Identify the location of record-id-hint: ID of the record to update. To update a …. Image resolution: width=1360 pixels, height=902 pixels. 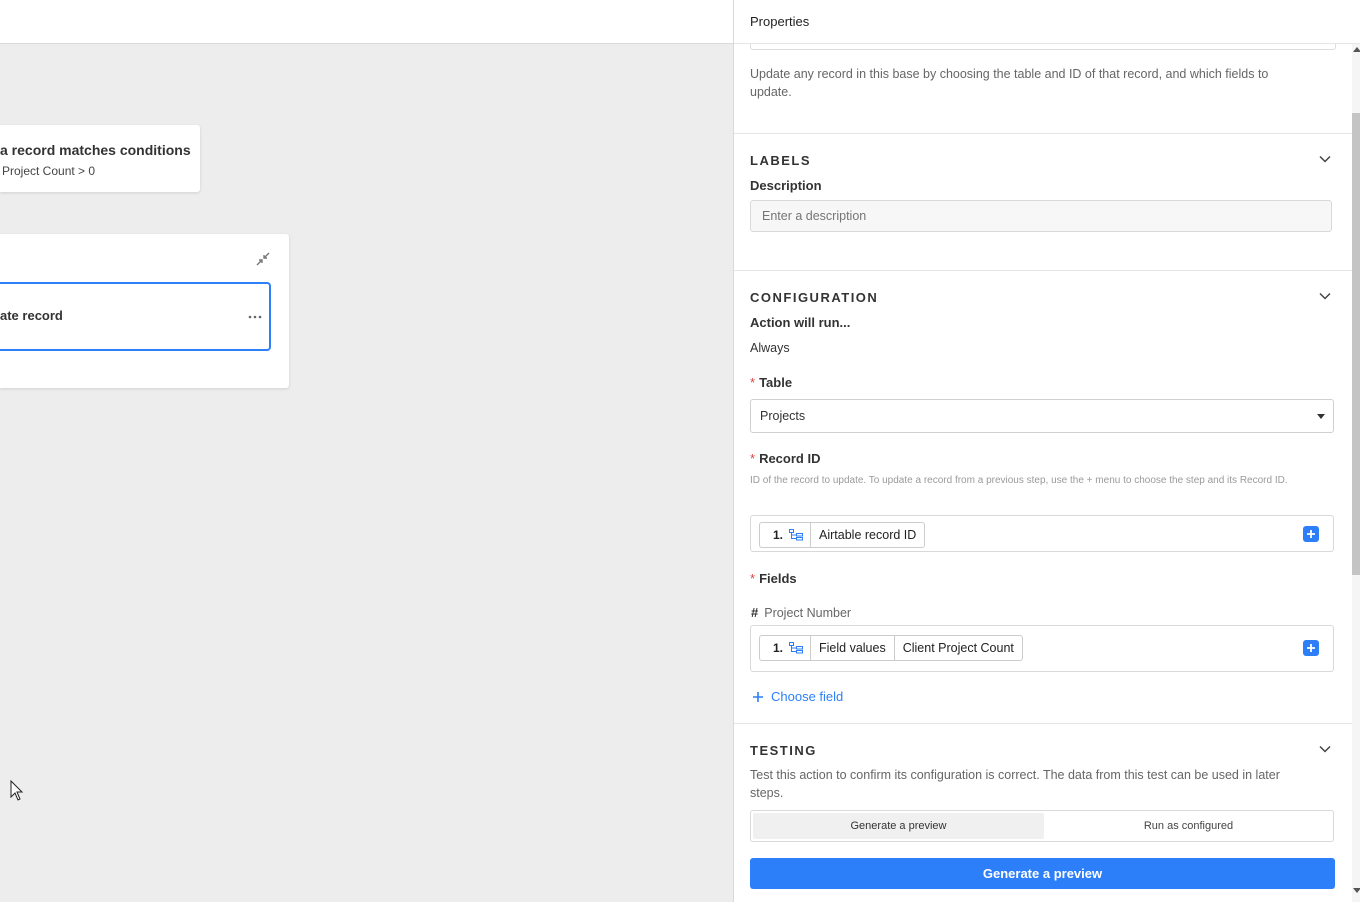
(1019, 480).